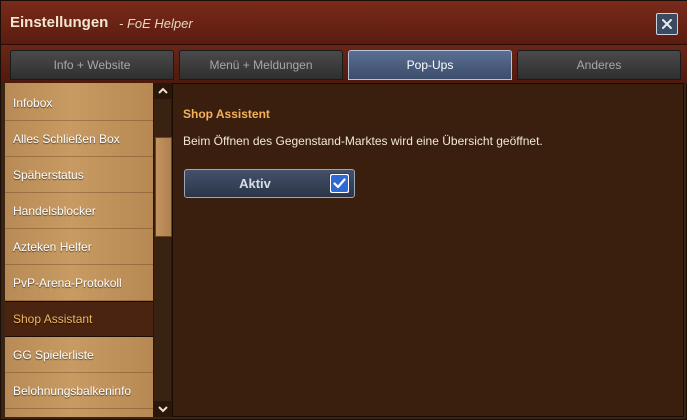 This screenshot has height=420, width=687. I want to click on scroll-down-button, so click(162, 409).